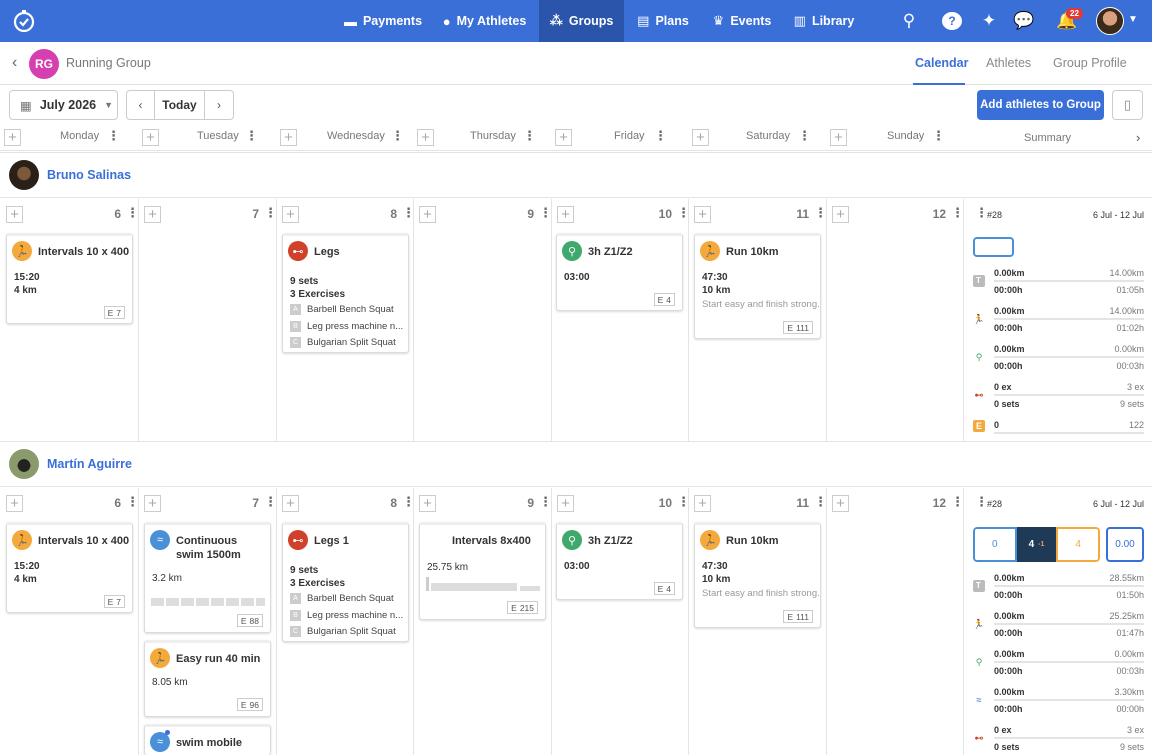 This screenshot has width=1152, height=755. Describe the element at coordinates (989, 21) in the screenshot. I see `sparkle-icon: ✦` at that location.